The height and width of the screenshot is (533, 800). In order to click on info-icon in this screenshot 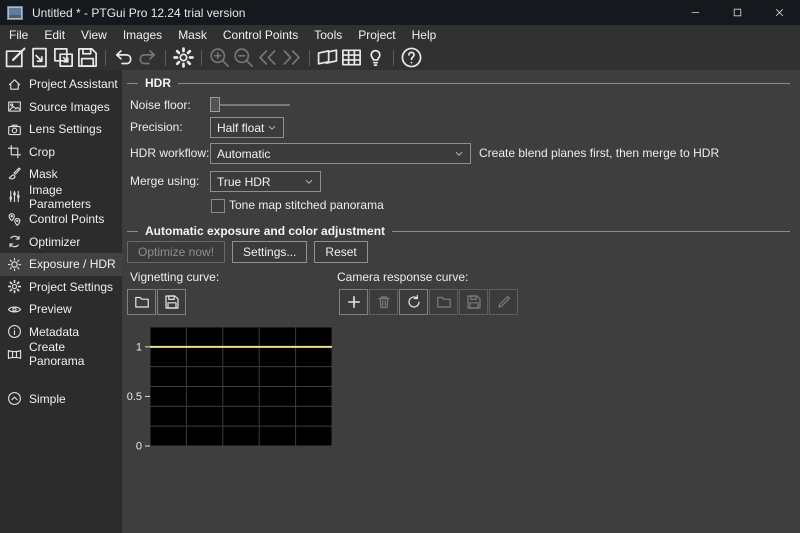, I will do `click(14, 331)`.